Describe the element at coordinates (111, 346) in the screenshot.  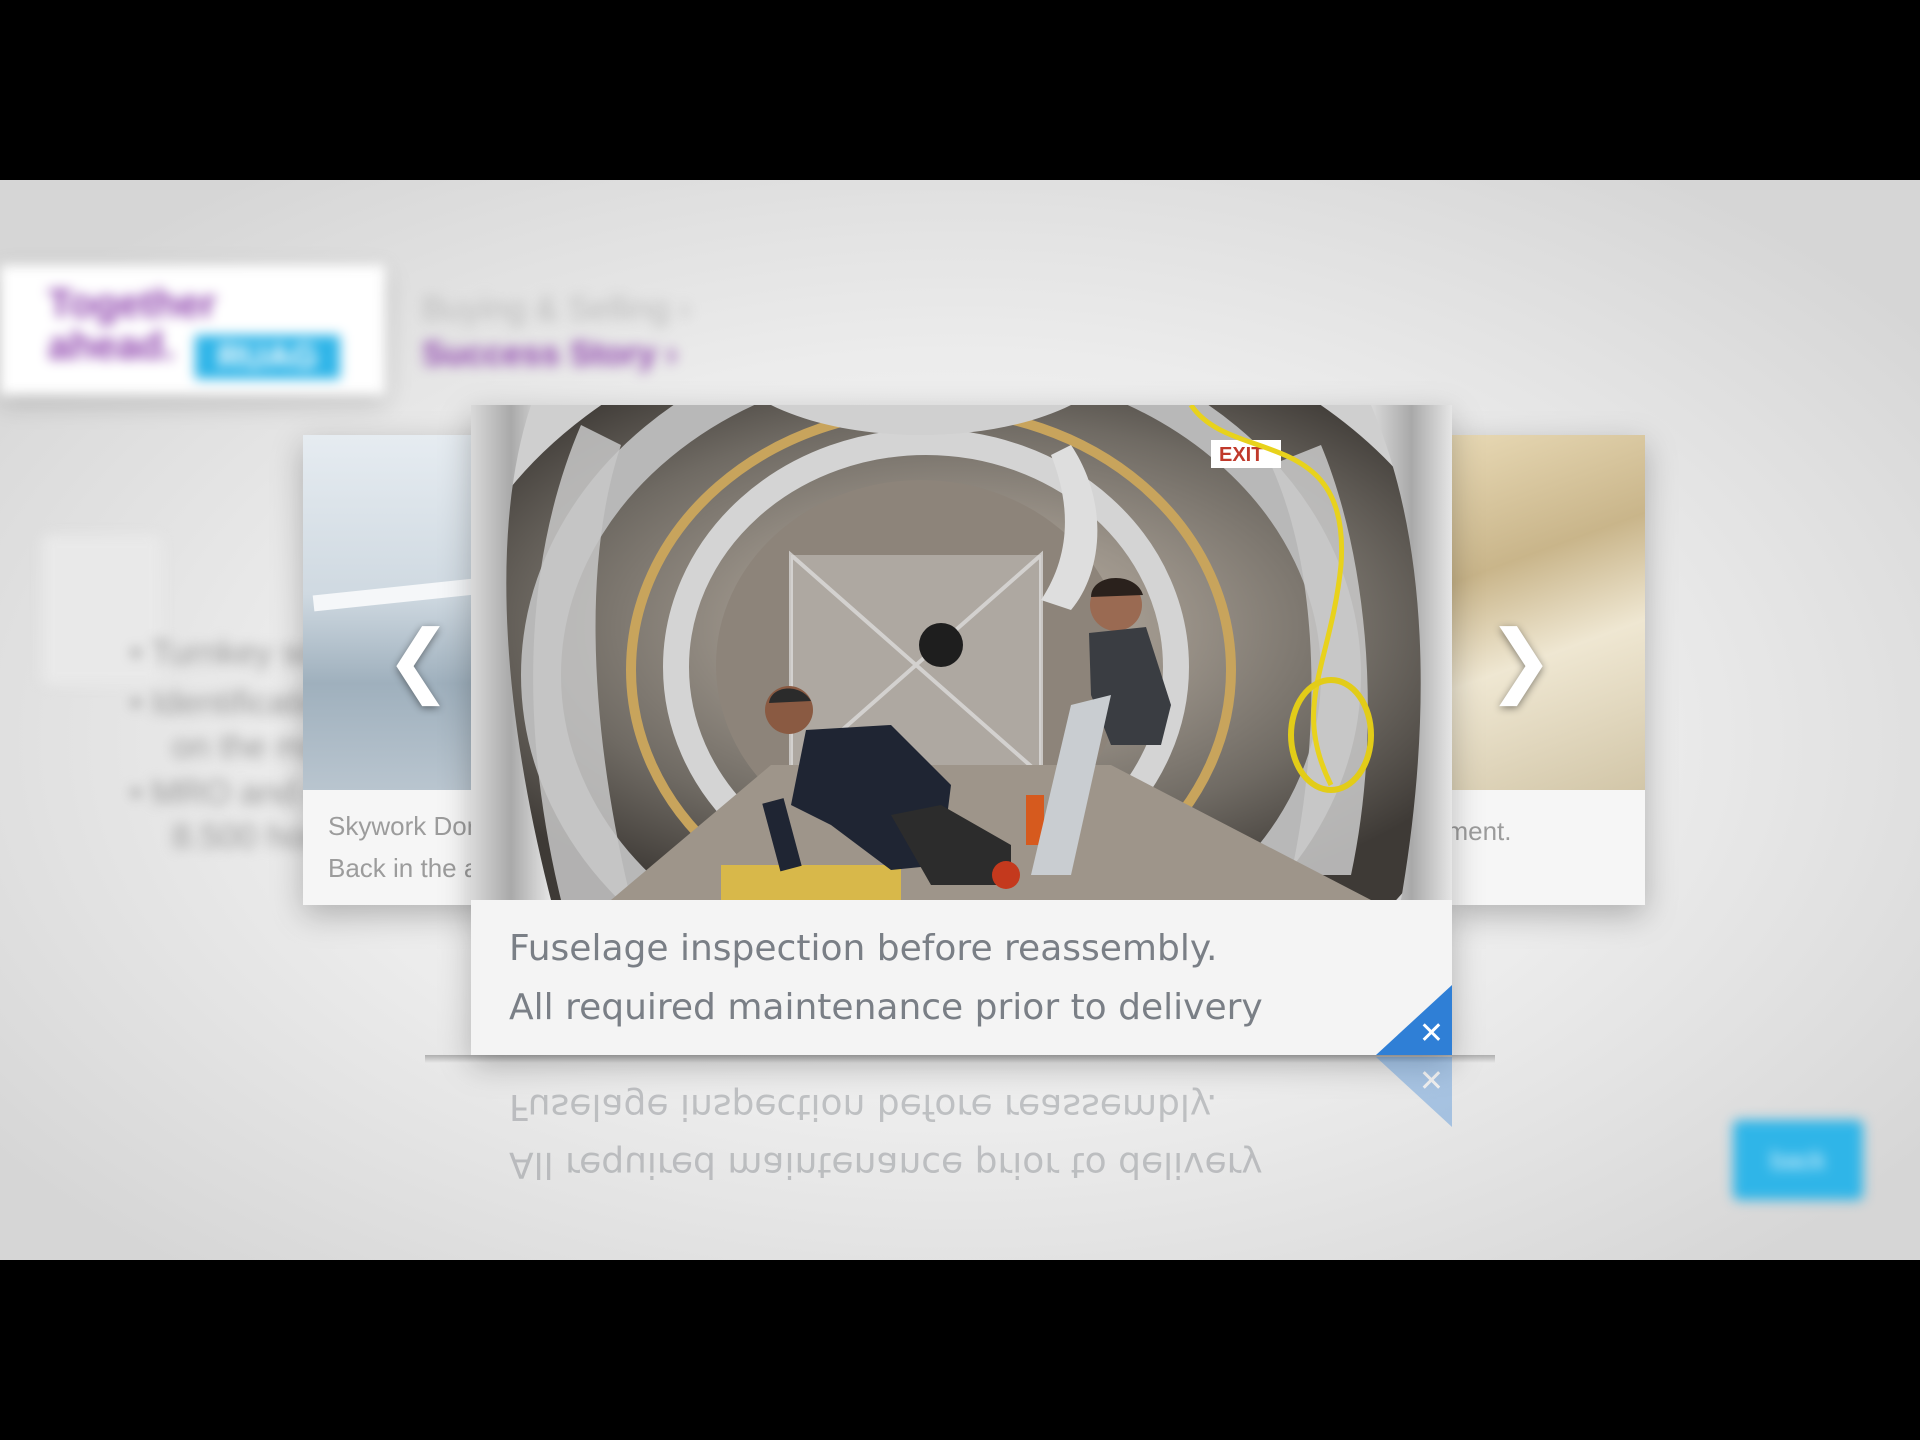
I see `logo-line-2: ahead.` at that location.